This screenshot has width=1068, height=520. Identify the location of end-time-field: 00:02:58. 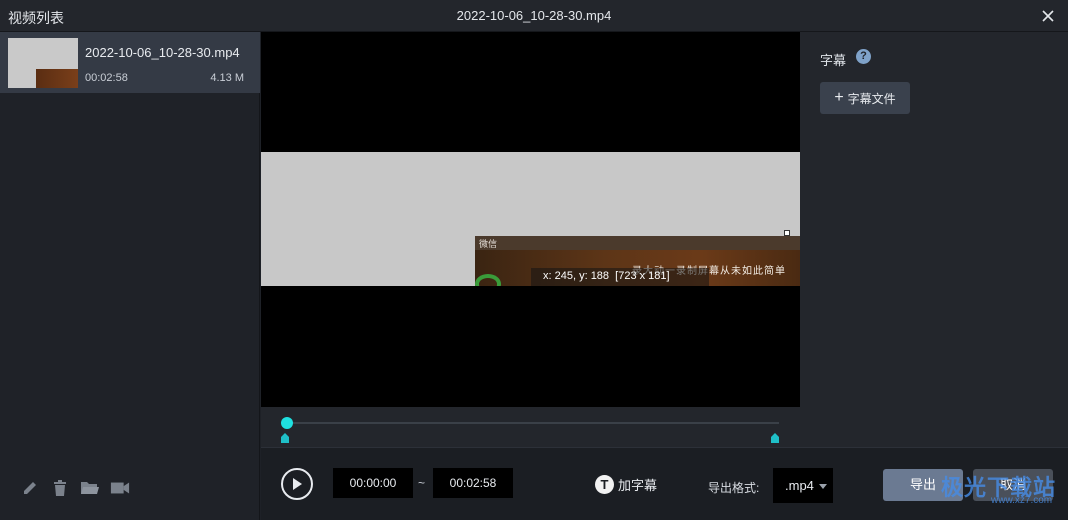
(473, 483).